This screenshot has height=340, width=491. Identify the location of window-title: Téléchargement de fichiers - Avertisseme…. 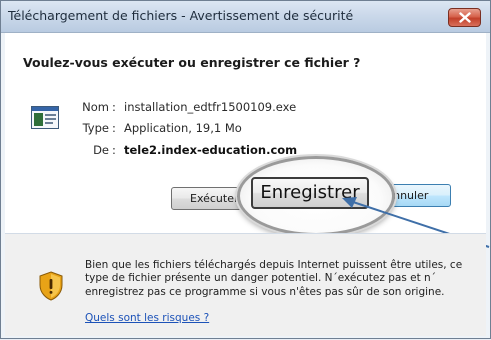
(181, 15).